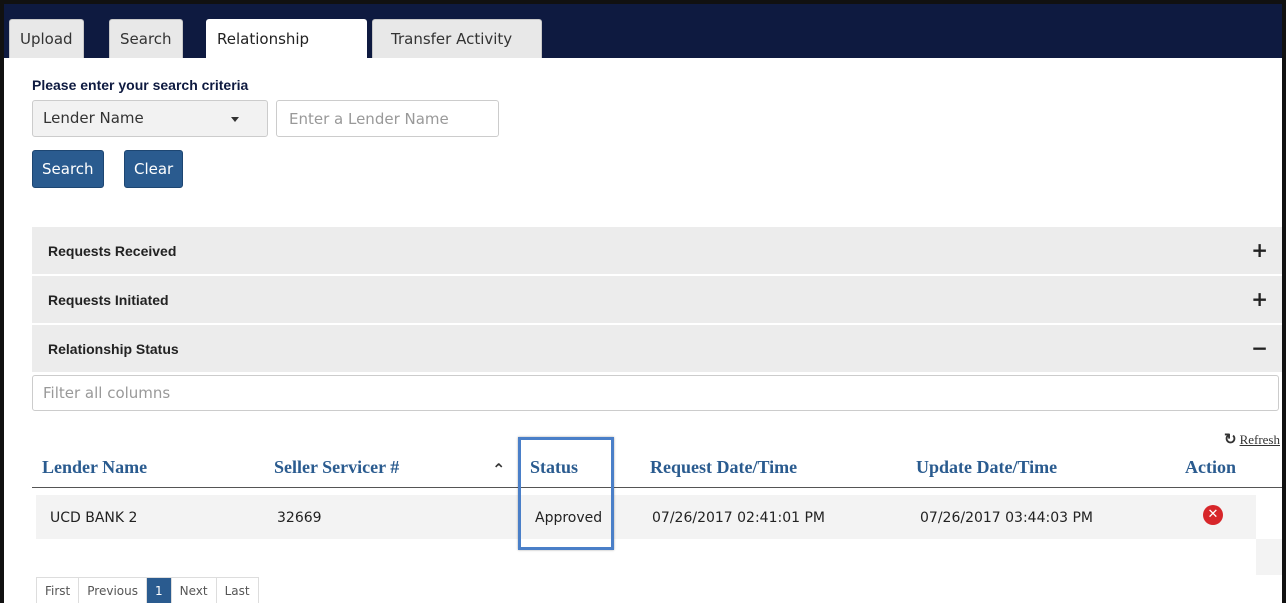 The image size is (1286, 603). I want to click on column-header-status: Status, so click(554, 467).